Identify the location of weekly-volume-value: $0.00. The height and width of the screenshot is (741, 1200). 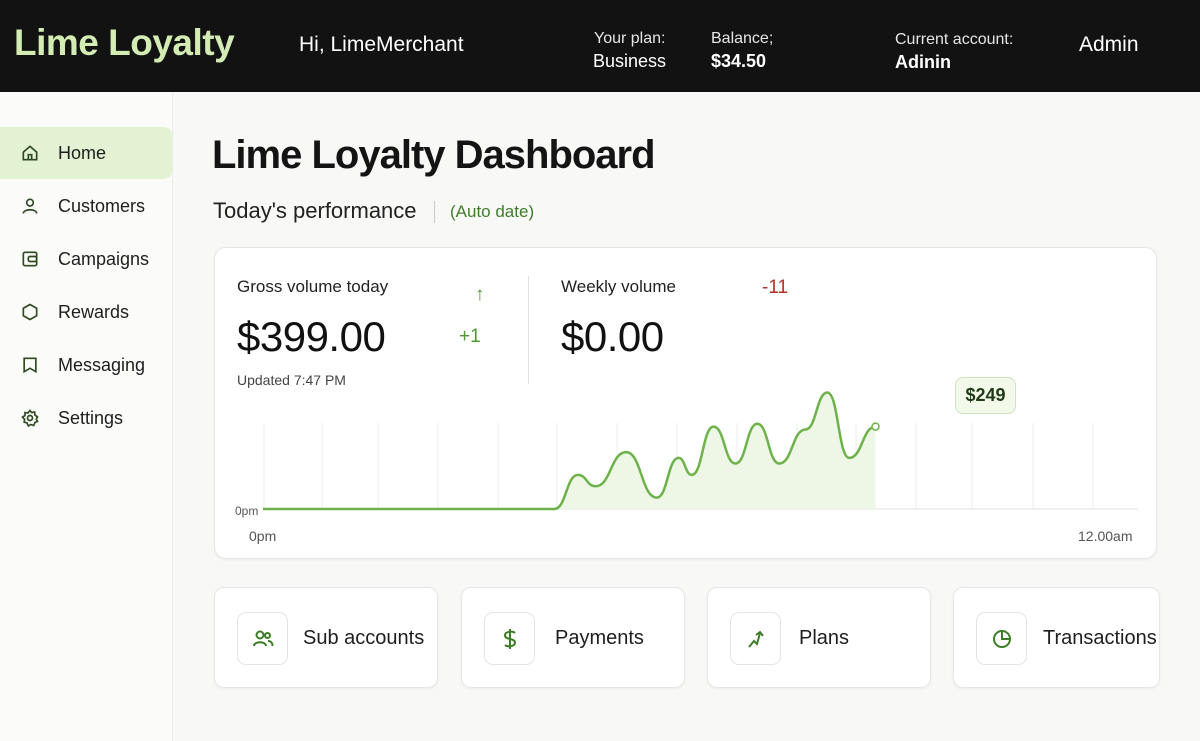
(612, 336).